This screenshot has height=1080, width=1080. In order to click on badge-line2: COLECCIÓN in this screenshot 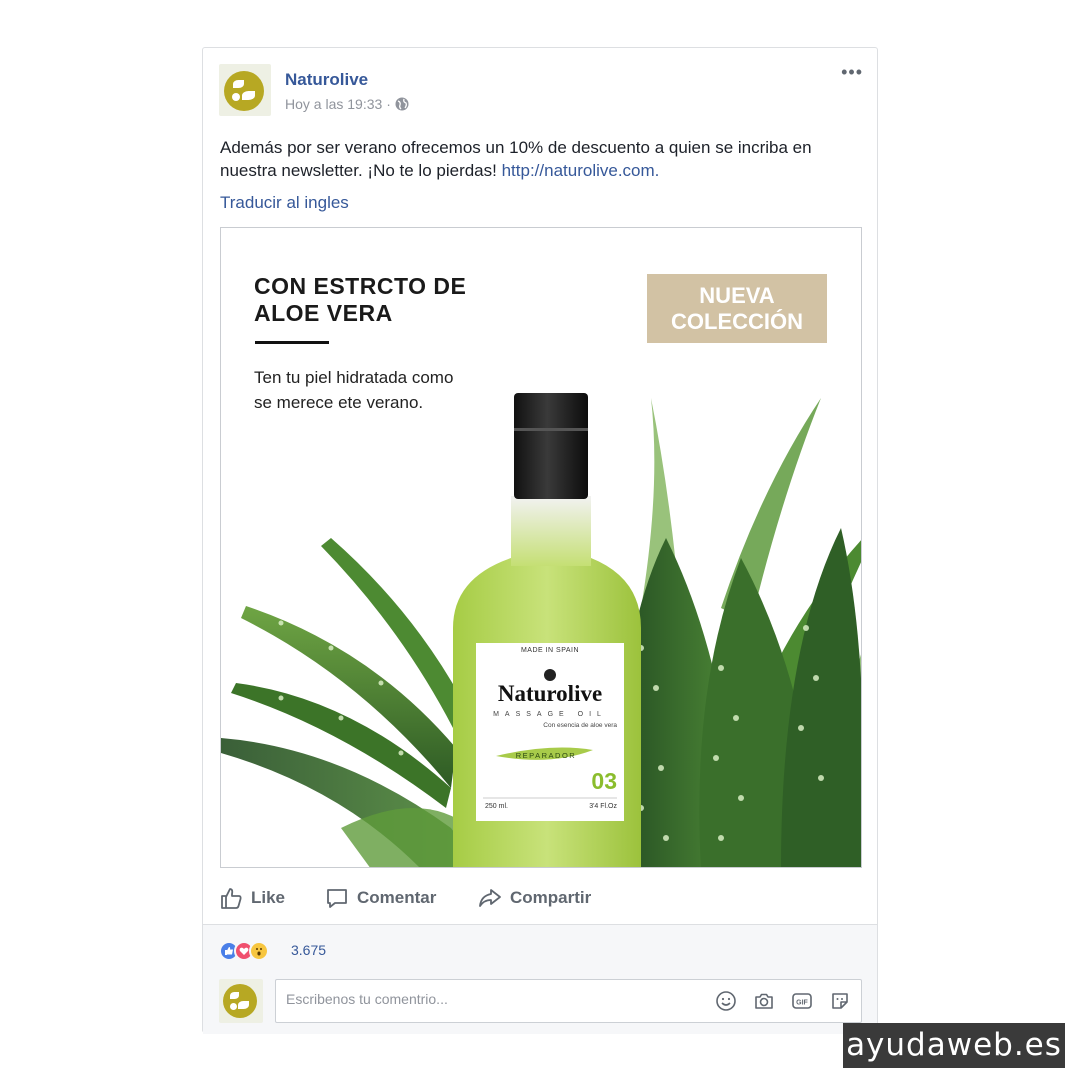, I will do `click(737, 321)`.